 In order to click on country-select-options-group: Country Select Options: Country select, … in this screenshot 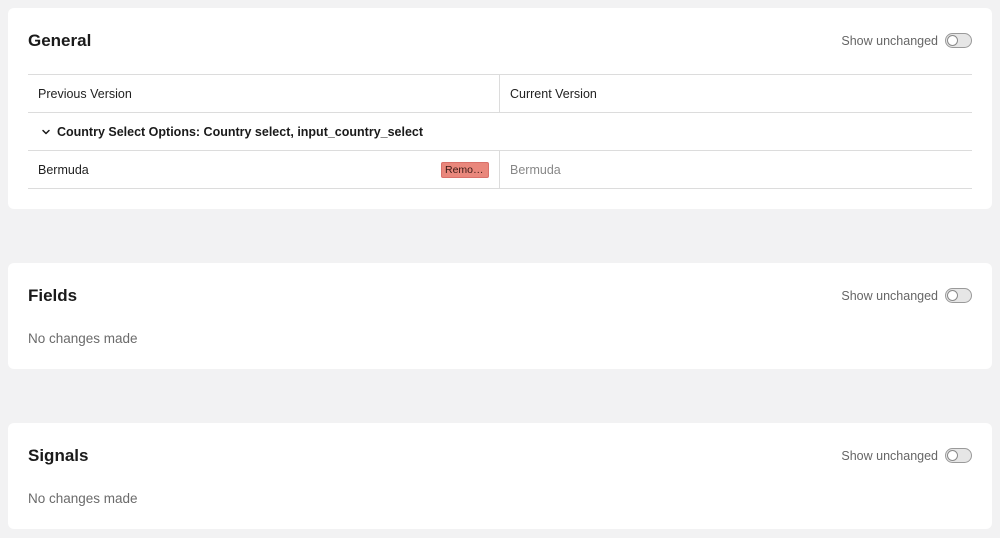, I will do `click(500, 132)`.